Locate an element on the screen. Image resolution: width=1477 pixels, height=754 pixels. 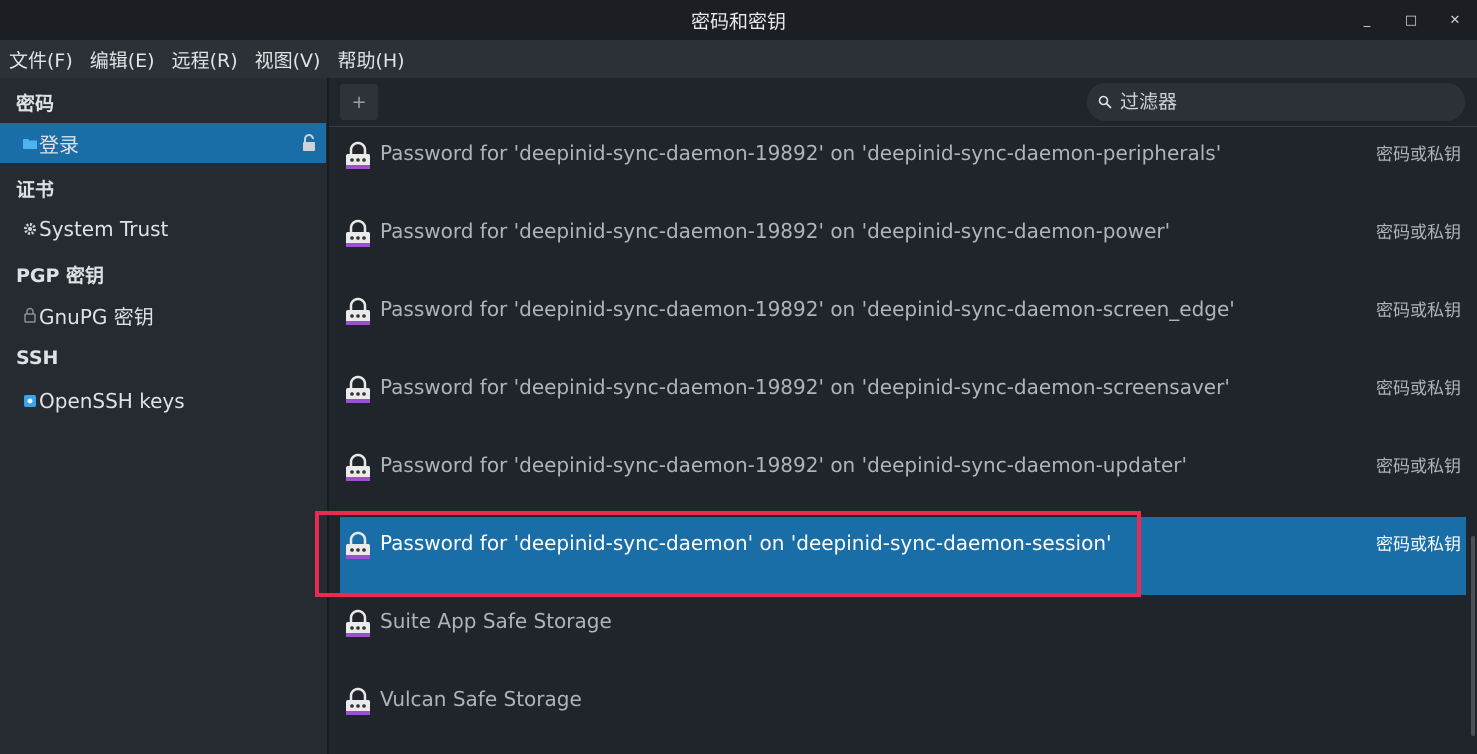
sidebar-item-login: 登录 is located at coordinates (163, 143).